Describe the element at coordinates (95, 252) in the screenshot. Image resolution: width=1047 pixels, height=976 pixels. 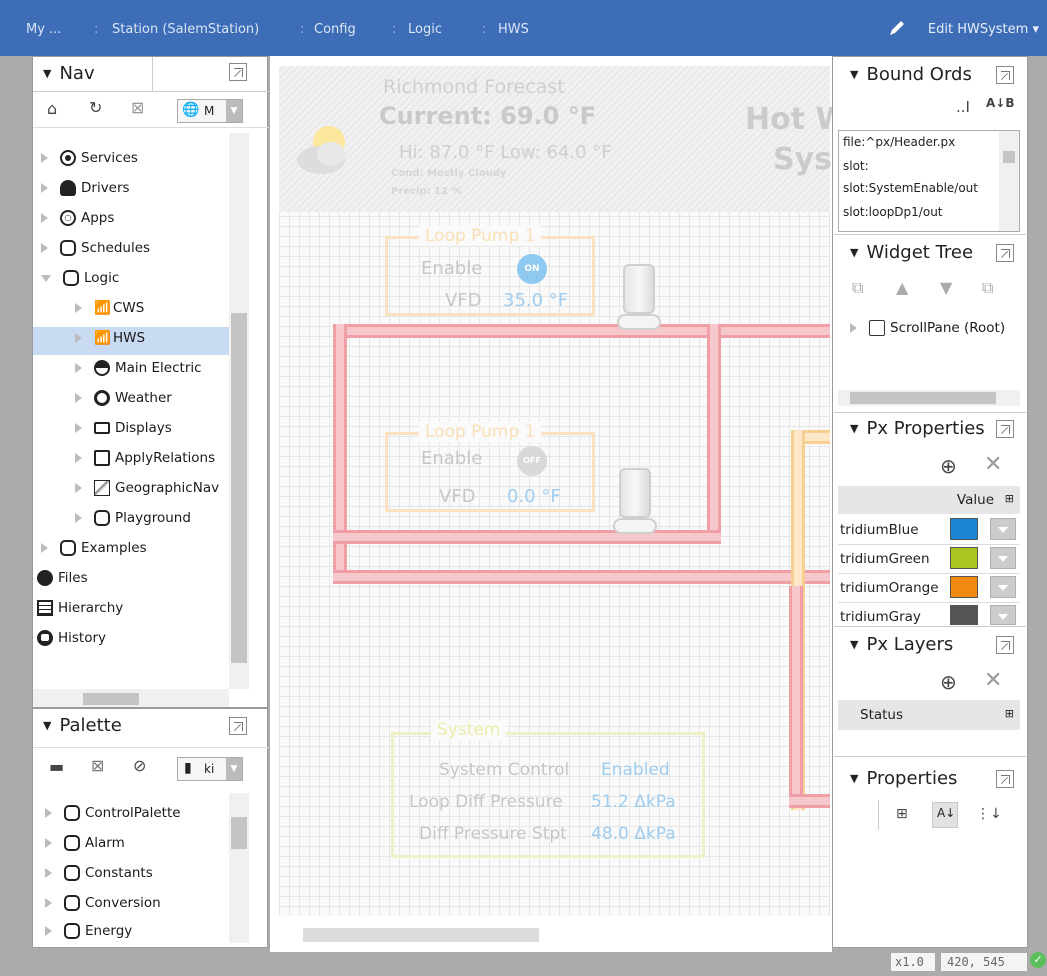
I see `nav-item-schedules: Schedules` at that location.